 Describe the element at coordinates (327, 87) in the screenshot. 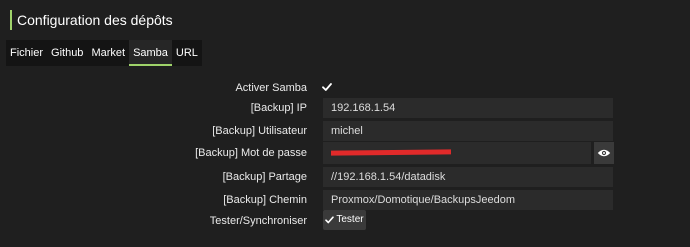

I see `activer-samba-checkbox` at that location.